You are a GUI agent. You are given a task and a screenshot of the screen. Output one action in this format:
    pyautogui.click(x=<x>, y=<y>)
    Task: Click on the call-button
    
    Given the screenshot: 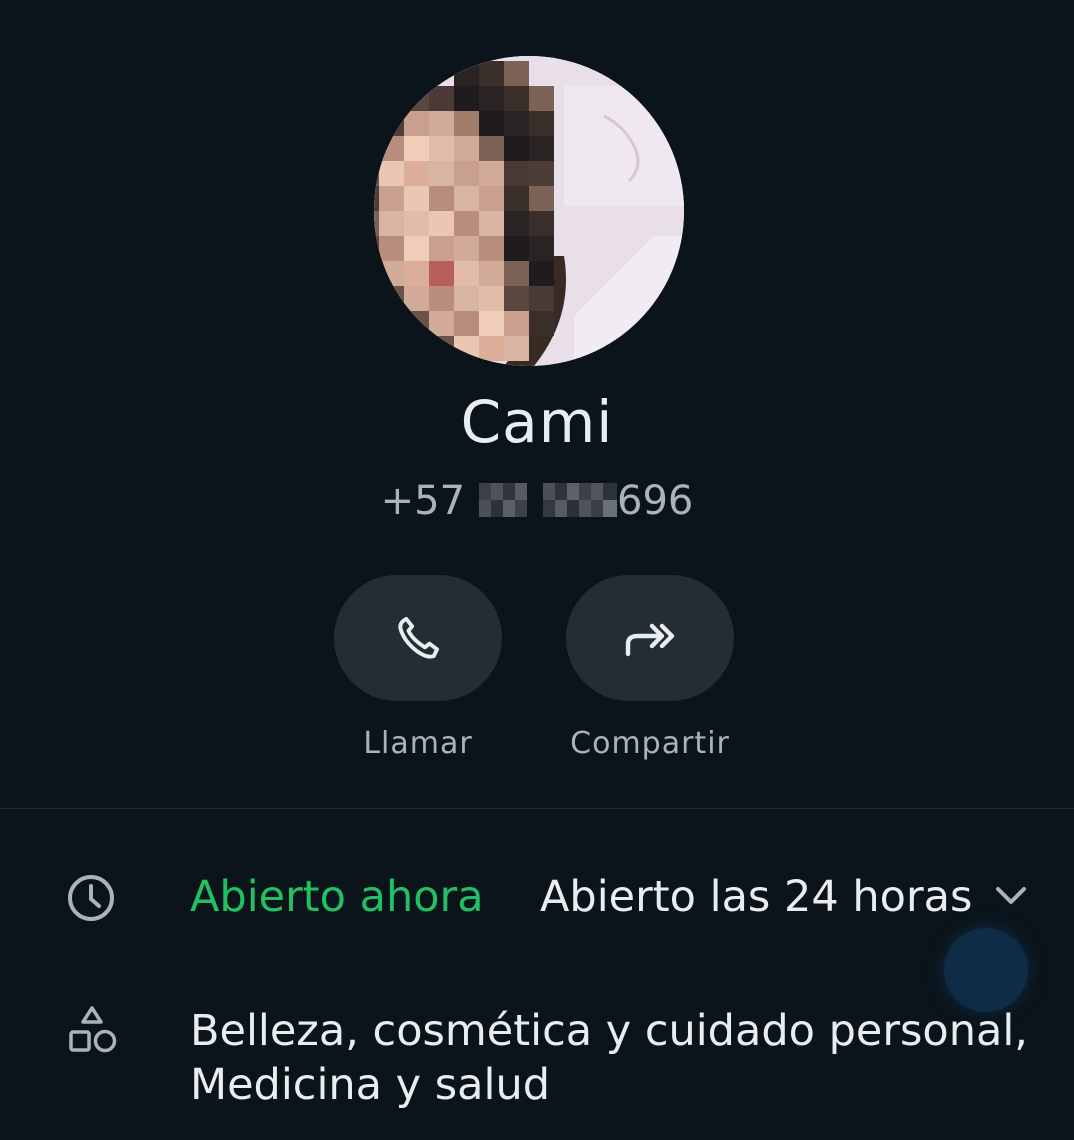 What is the action you would take?
    pyautogui.click(x=418, y=638)
    